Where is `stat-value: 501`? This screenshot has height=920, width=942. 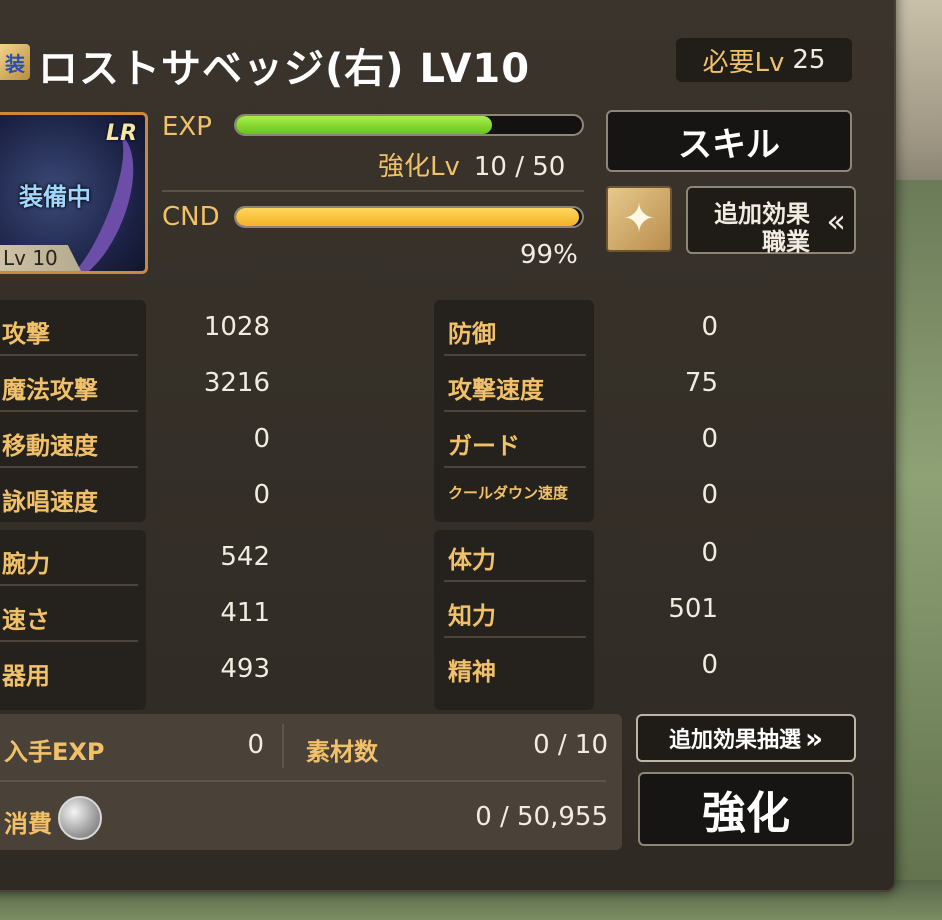 stat-value: 501 is located at coordinates (693, 609).